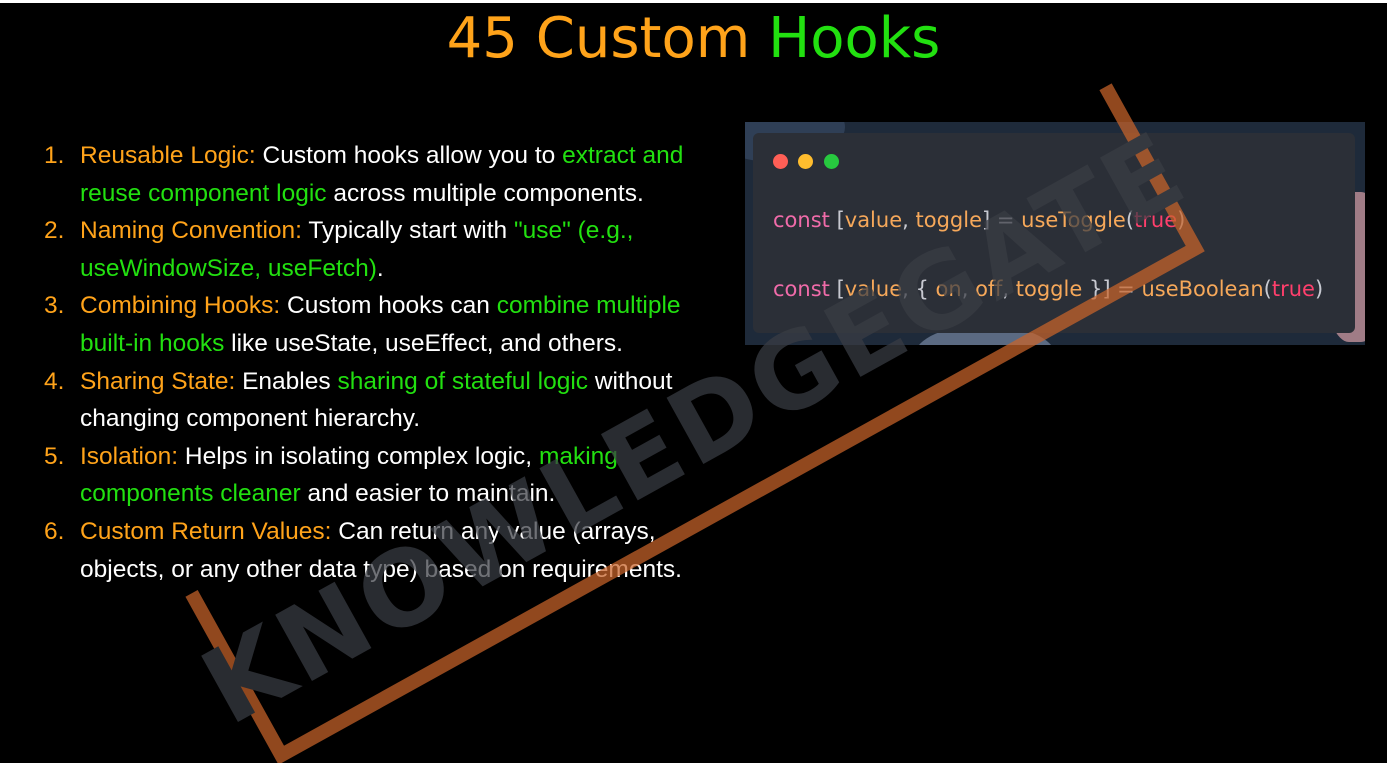 Image resolution: width=1387 pixels, height=763 pixels. I want to click on point-text: Custom hooks can, so click(388, 306).